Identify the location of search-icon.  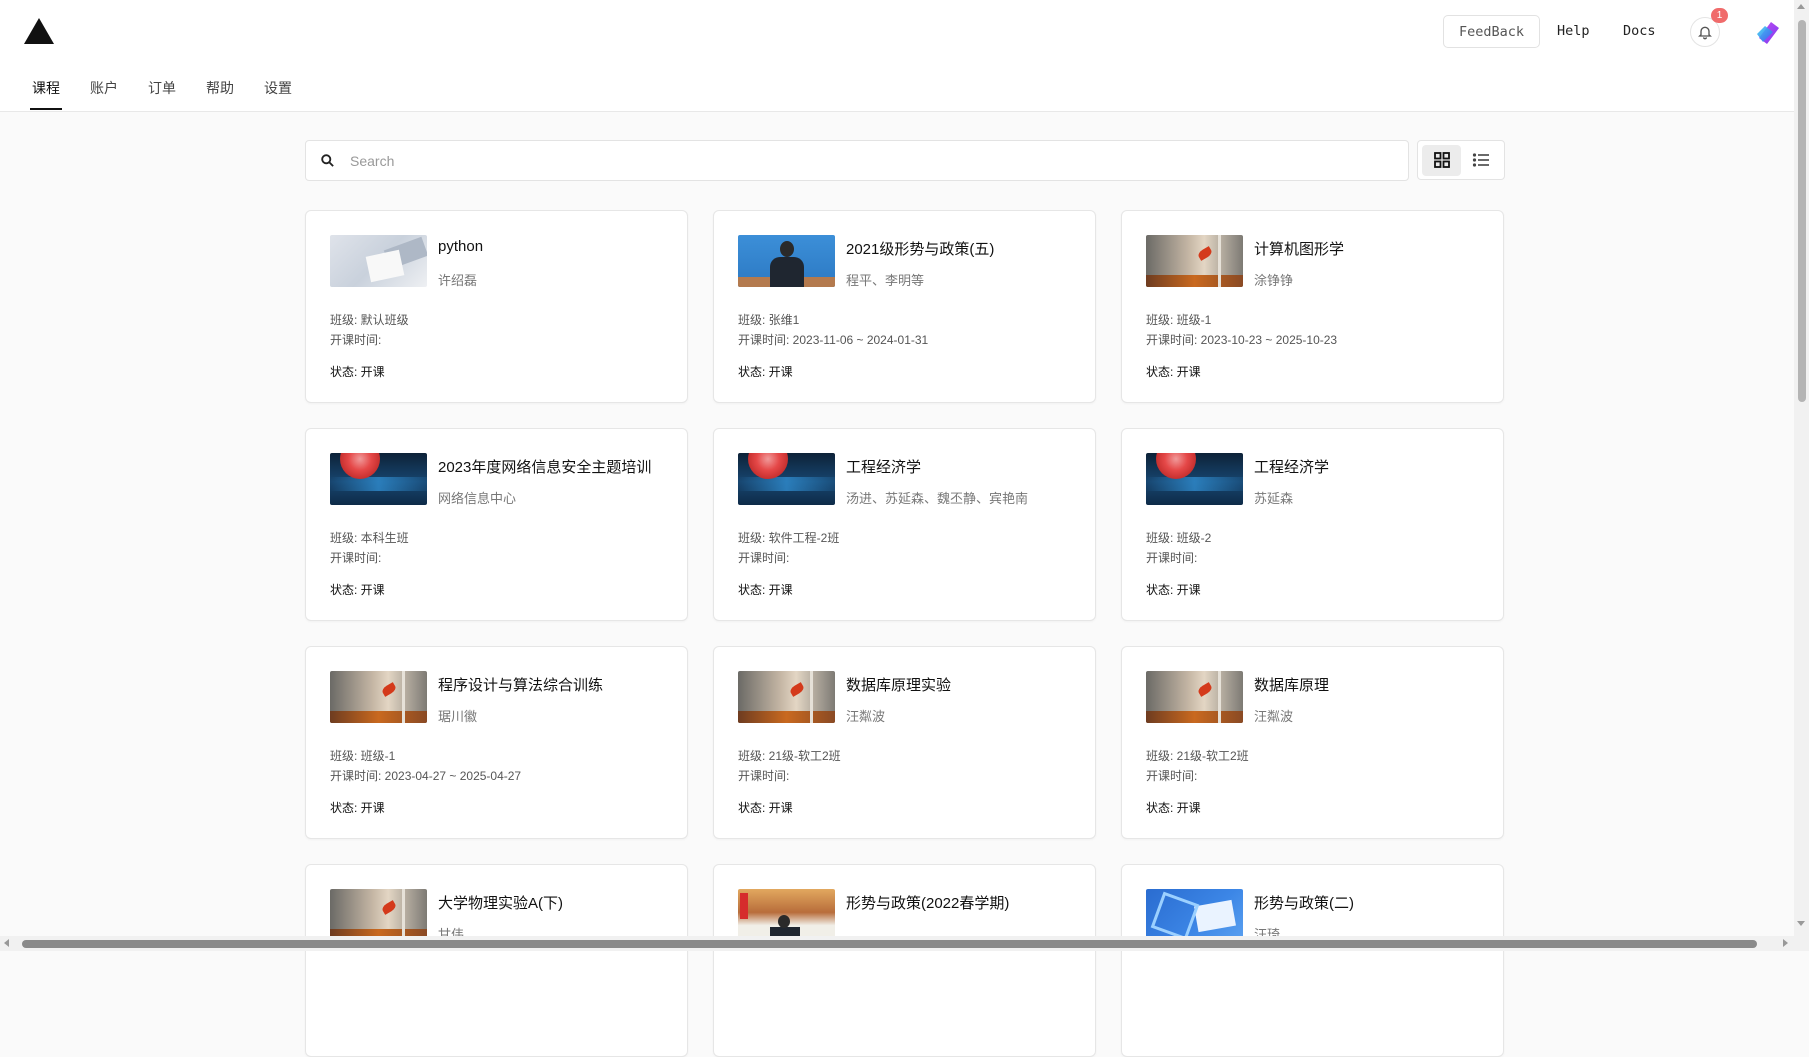
(327, 160).